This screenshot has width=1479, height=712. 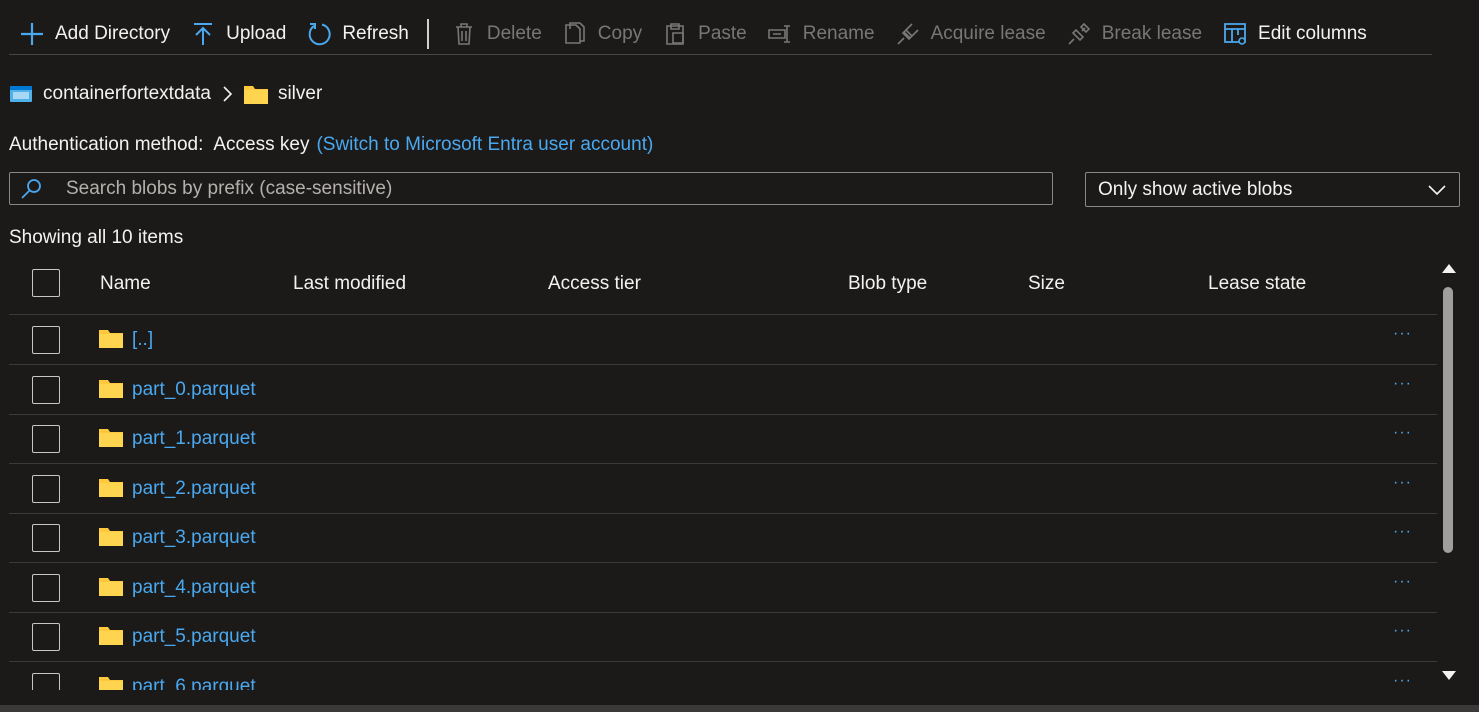 I want to click on horizontal-scrollbar, so click(x=739, y=708).